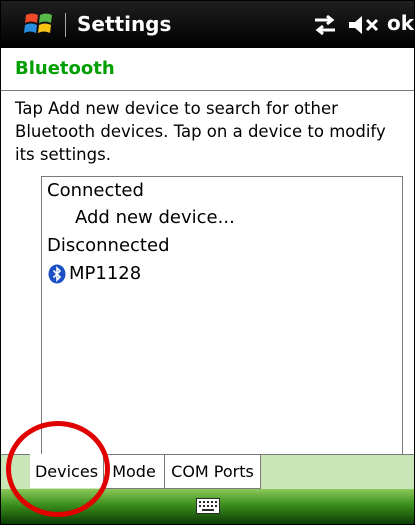 Image resolution: width=415 pixels, height=525 pixels. I want to click on volume-muted-icon, so click(364, 25).